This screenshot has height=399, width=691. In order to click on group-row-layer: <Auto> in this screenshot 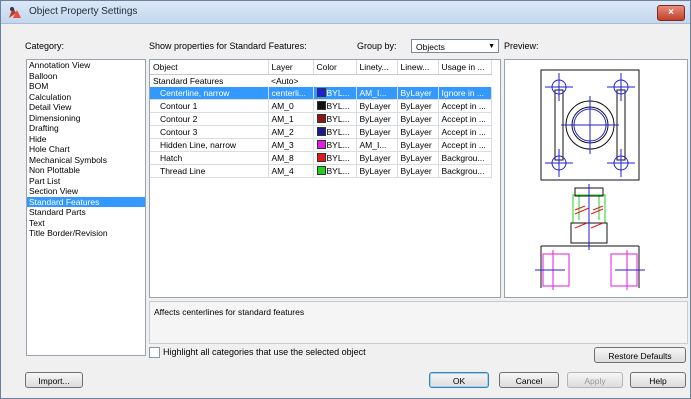, I will do `click(290, 81)`.